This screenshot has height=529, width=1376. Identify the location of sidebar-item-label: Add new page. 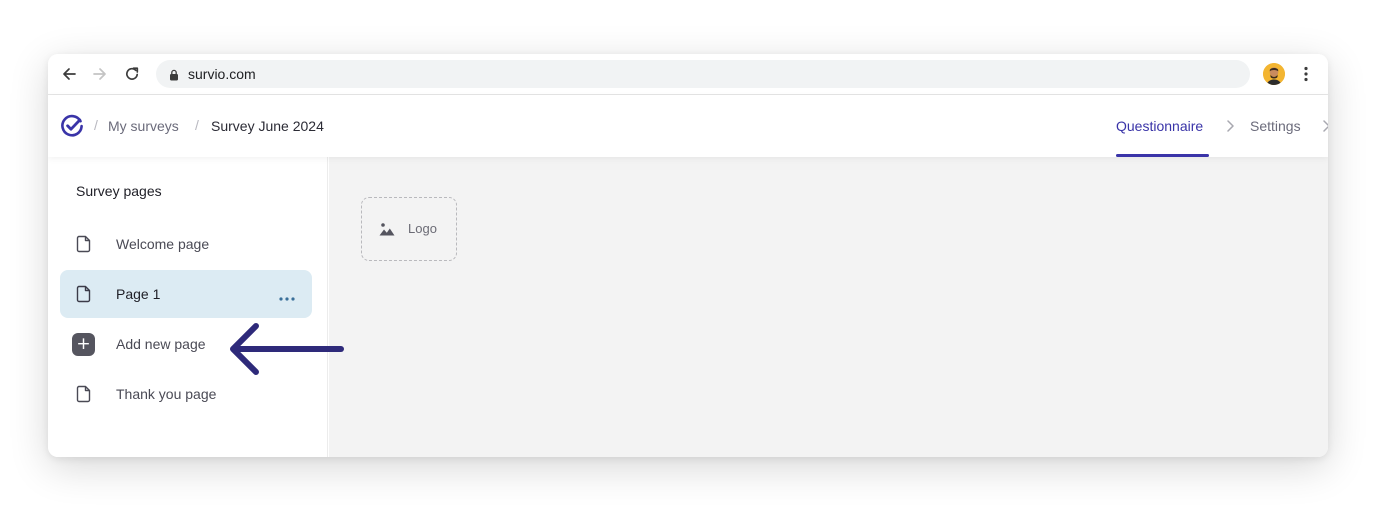
(161, 344).